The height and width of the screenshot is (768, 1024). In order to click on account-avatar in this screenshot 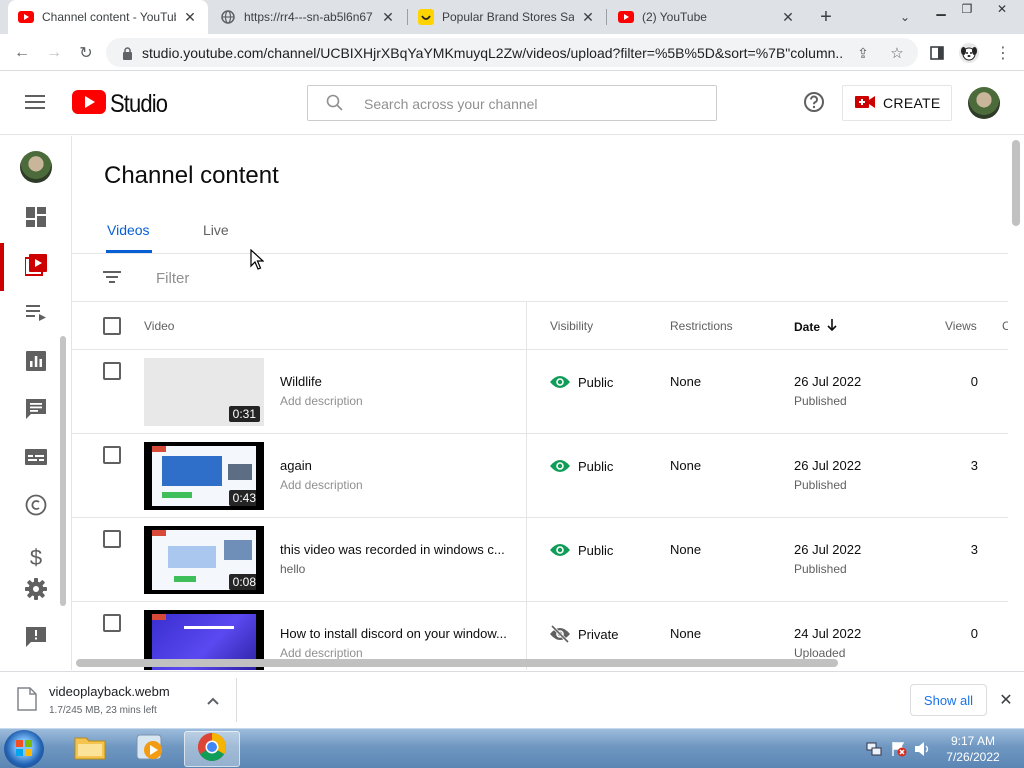, I will do `click(984, 103)`.